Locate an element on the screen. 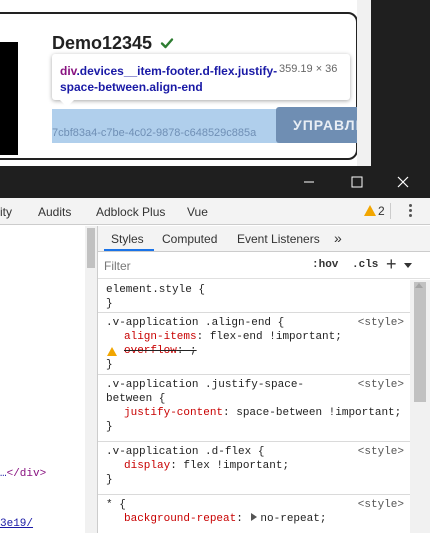 This screenshot has width=430, height=533. rule-selector: * { is located at coordinates (116, 505).